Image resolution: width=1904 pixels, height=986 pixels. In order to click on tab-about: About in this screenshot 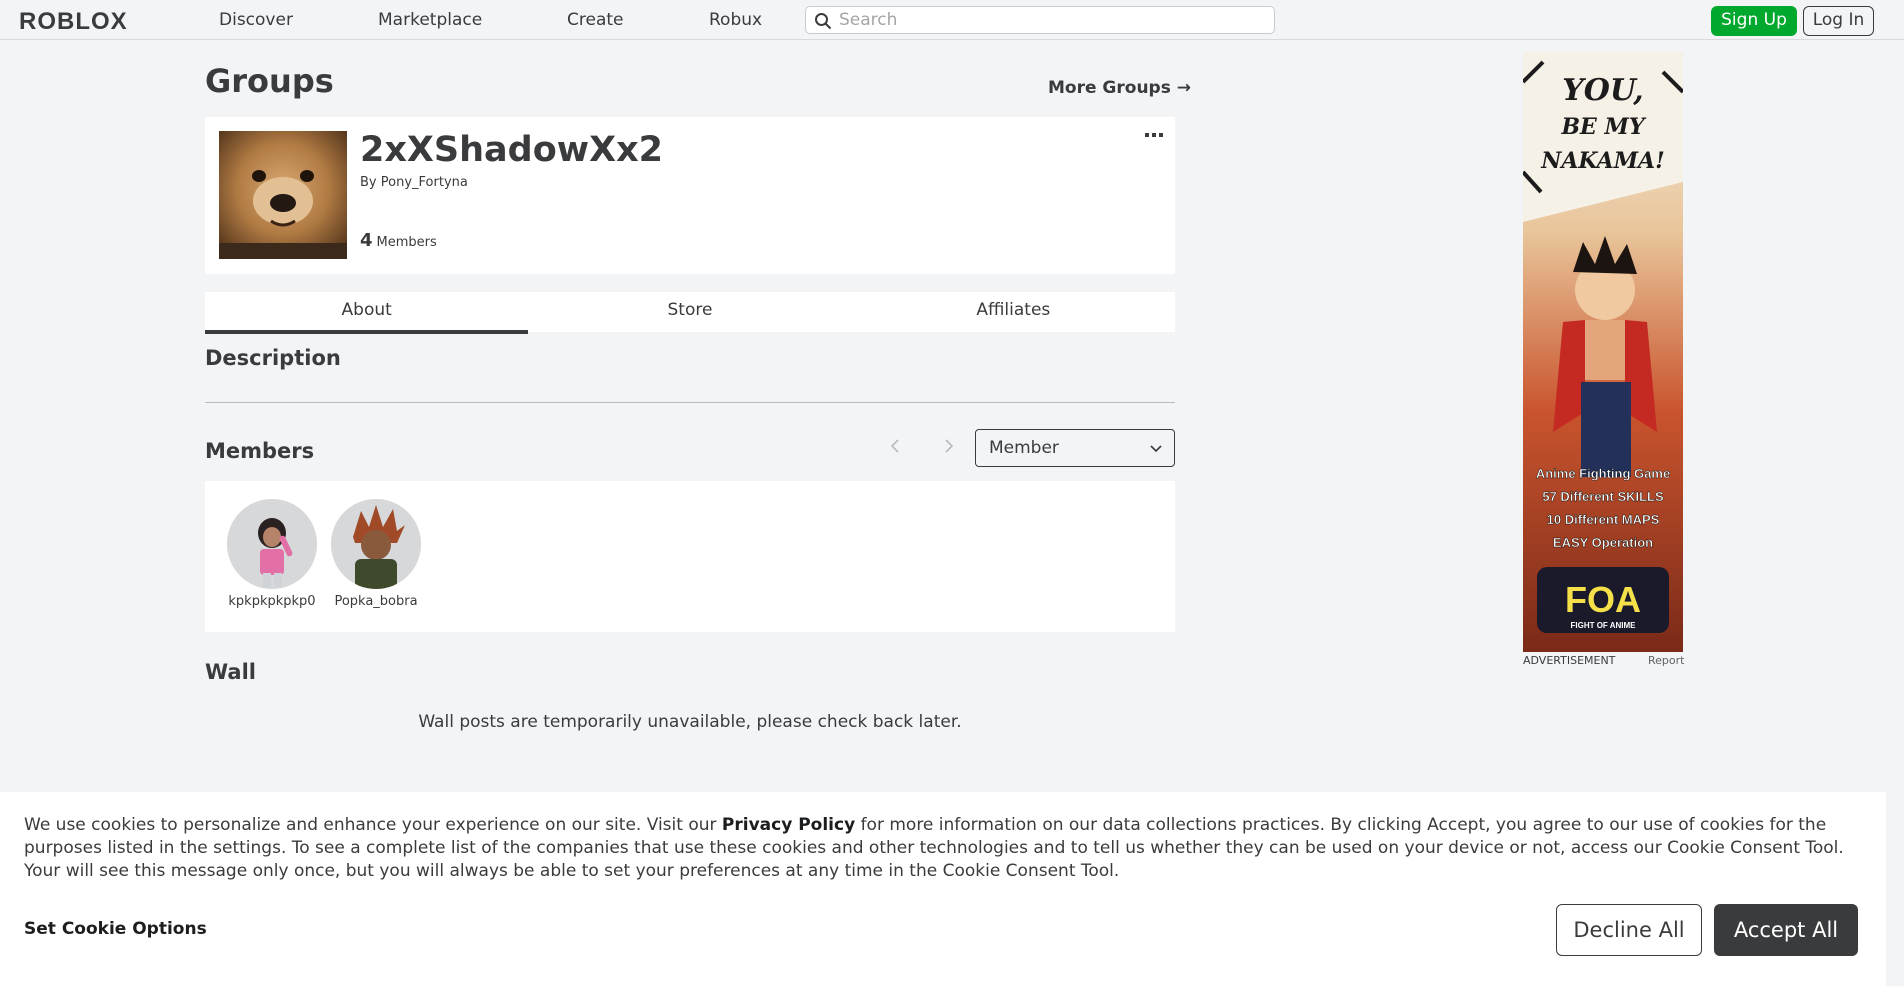, I will do `click(367, 313)`.